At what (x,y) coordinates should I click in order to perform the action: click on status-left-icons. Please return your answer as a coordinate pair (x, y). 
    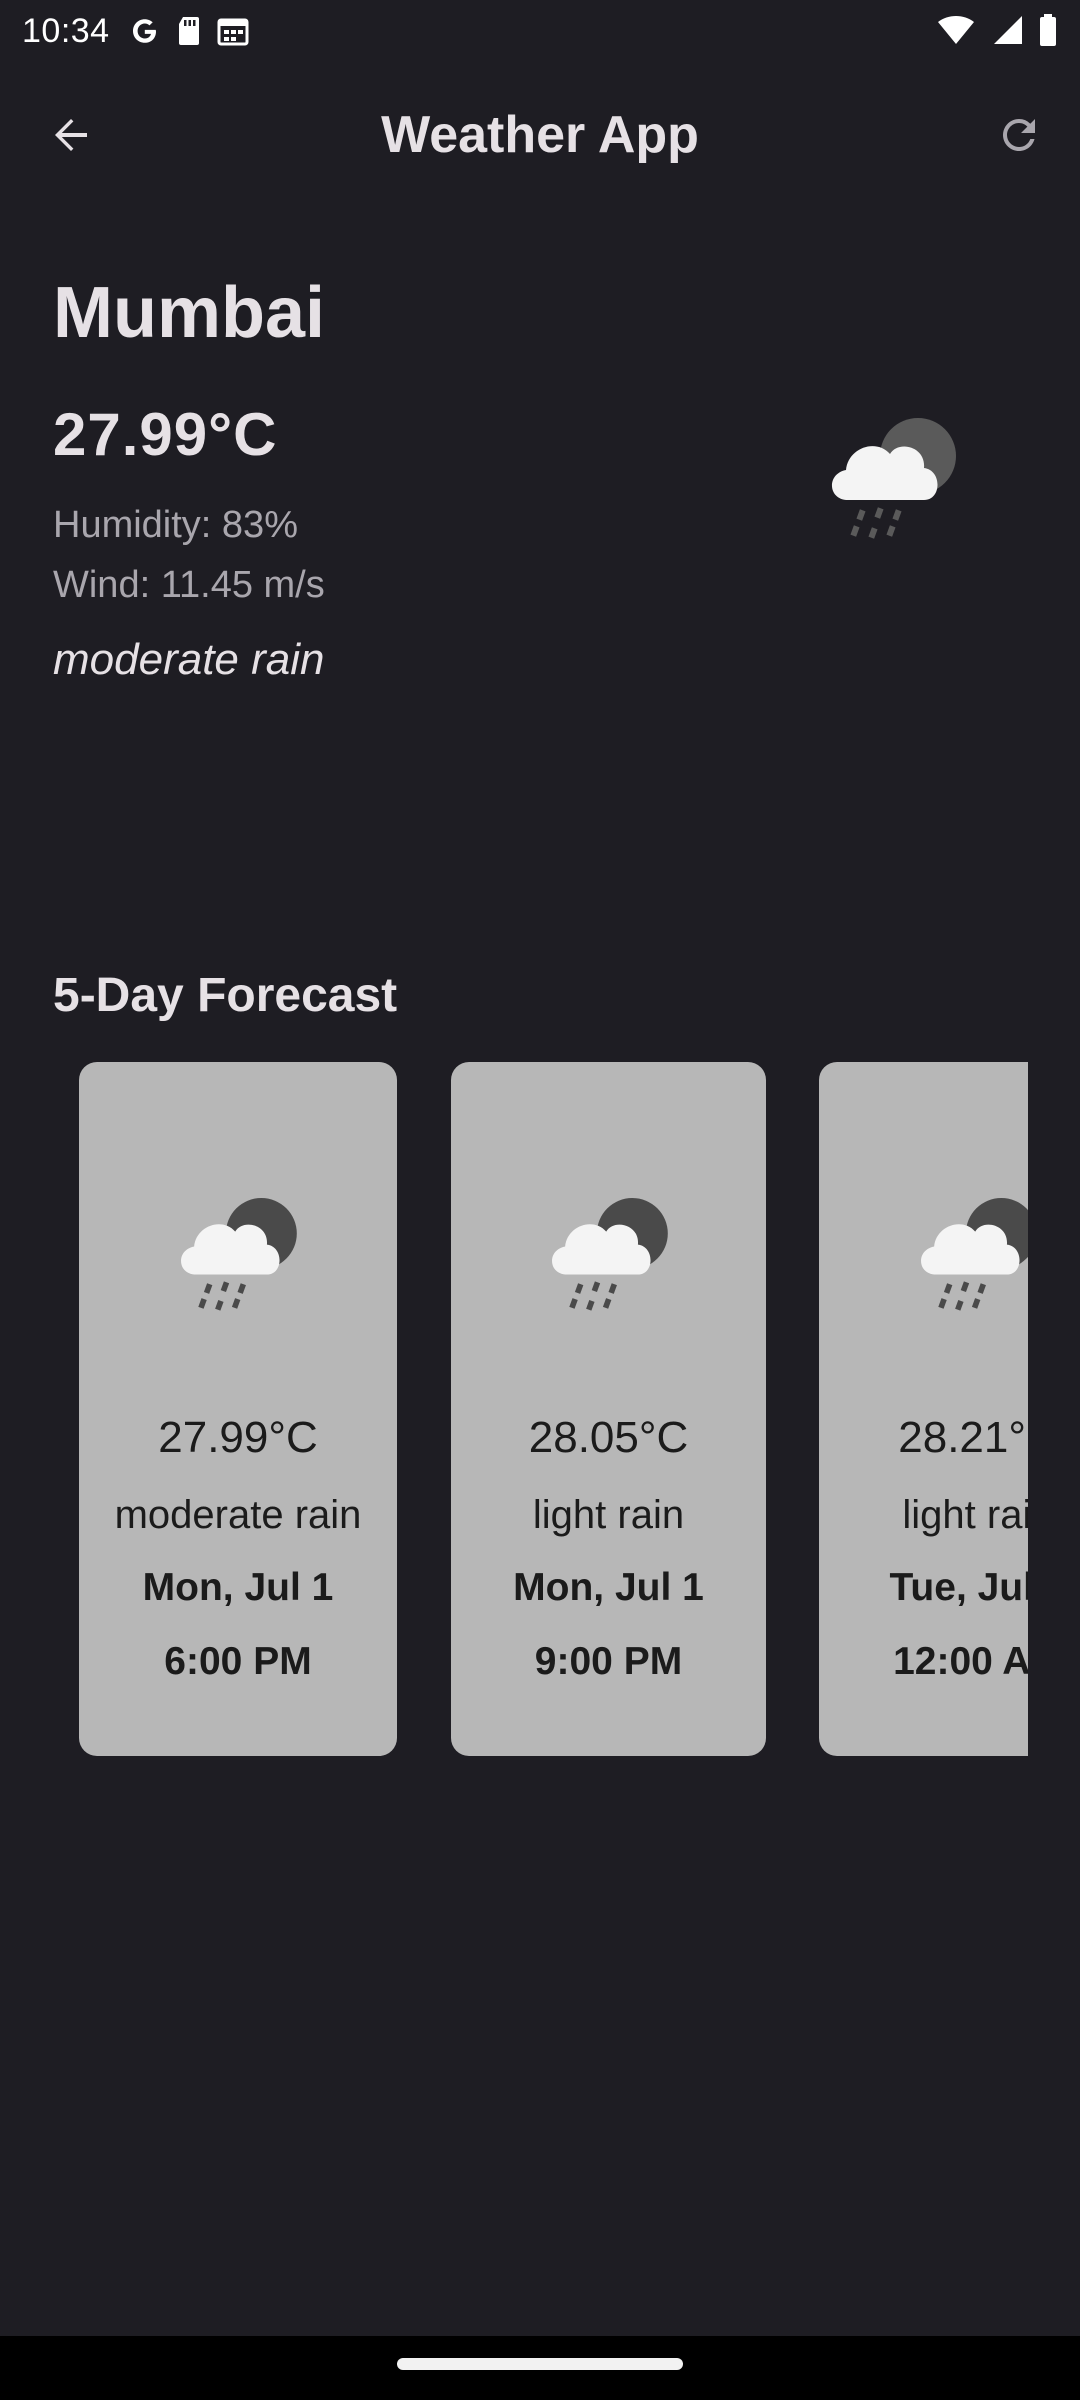
    Looking at the image, I should click on (189, 31).